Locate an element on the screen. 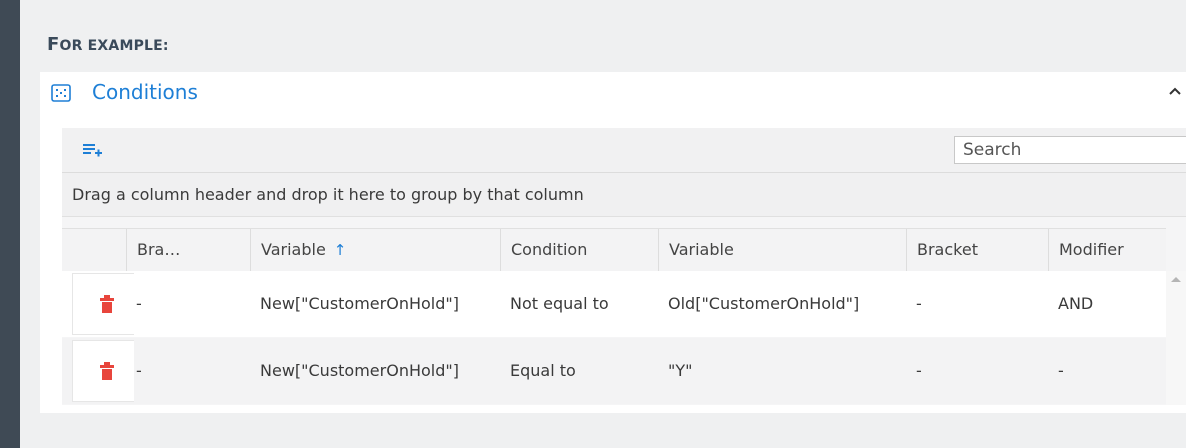 This screenshot has width=1186, height=448. cell-modifier: - is located at coordinates (1061, 370).